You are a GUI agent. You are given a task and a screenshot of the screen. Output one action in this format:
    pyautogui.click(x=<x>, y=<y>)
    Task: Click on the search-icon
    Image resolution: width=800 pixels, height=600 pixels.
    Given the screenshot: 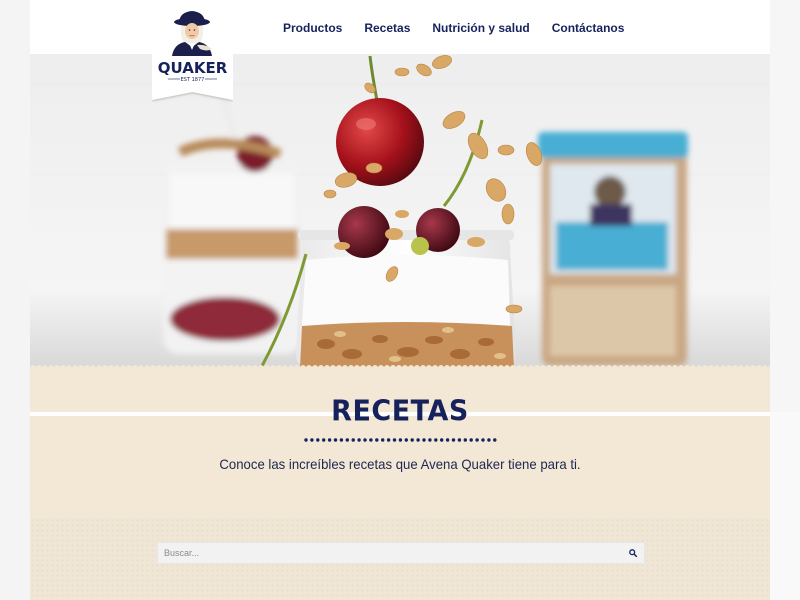 What is the action you would take?
    pyautogui.click(x=633, y=553)
    